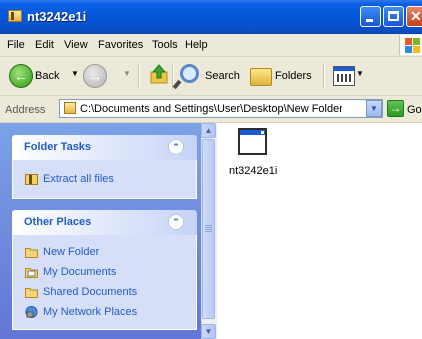 The width and height of the screenshot is (422, 339). What do you see at coordinates (253, 171) in the screenshot?
I see `file-name: nt3242e1i` at bounding box center [253, 171].